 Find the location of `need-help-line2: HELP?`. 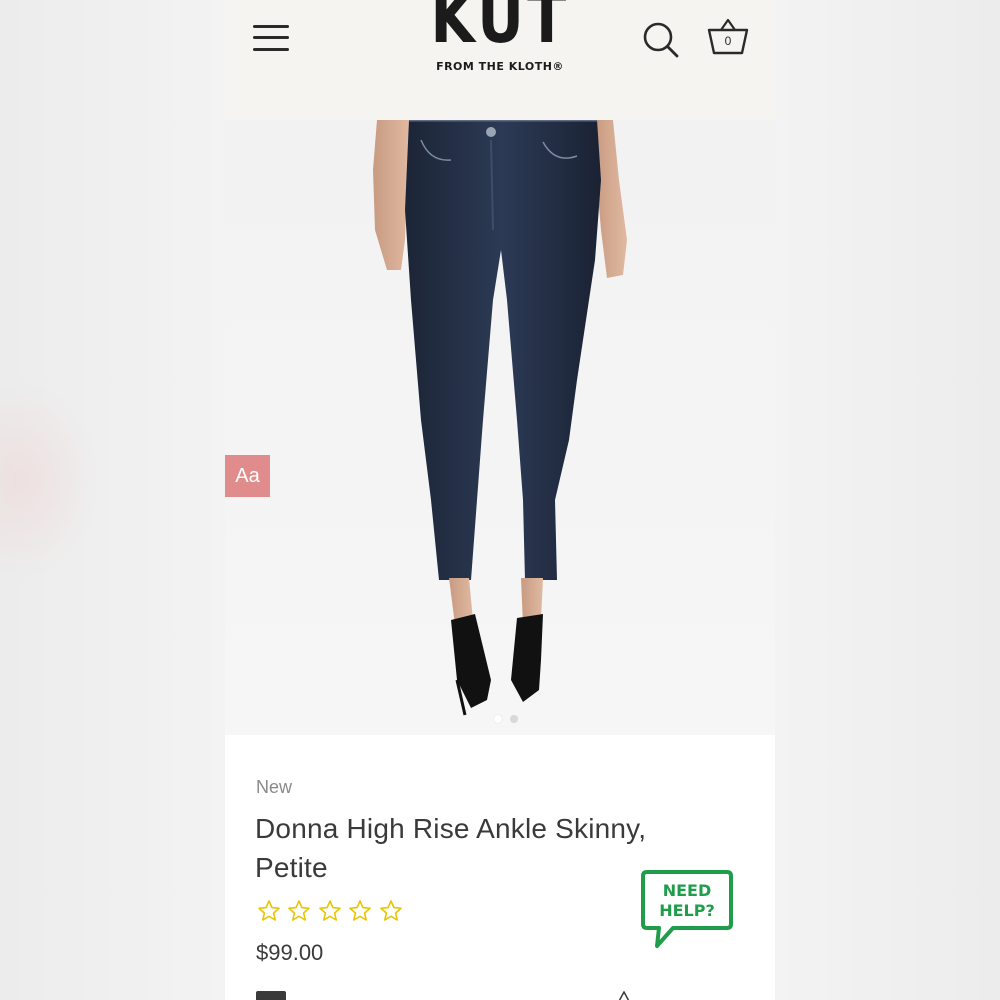

need-help-line2: HELP? is located at coordinates (687, 910).